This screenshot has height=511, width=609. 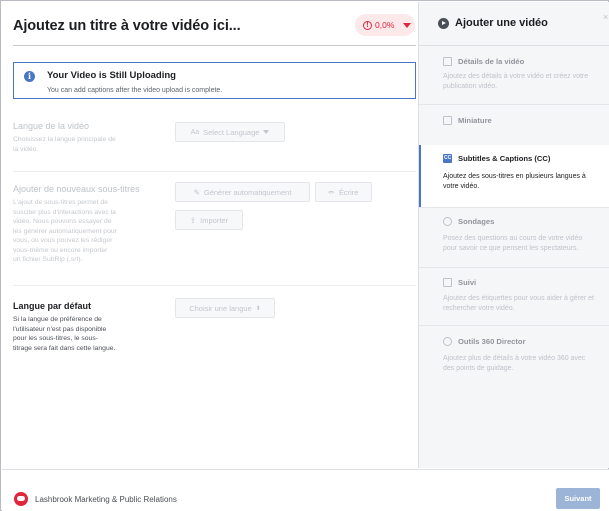 What do you see at coordinates (62, 221) in the screenshot?
I see `subtitles-desc-line: vidéo. Nous pouvons essayer de` at bounding box center [62, 221].